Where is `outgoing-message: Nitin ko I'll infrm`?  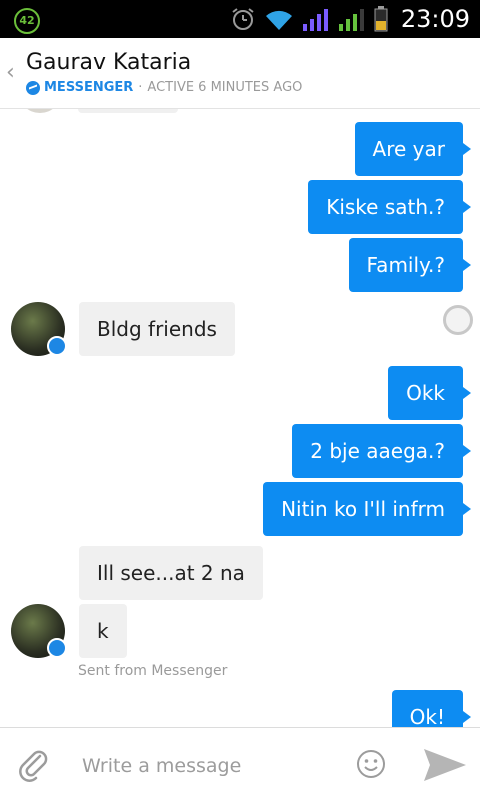
outgoing-message: Nitin ko I'll infrm is located at coordinates (367, 509).